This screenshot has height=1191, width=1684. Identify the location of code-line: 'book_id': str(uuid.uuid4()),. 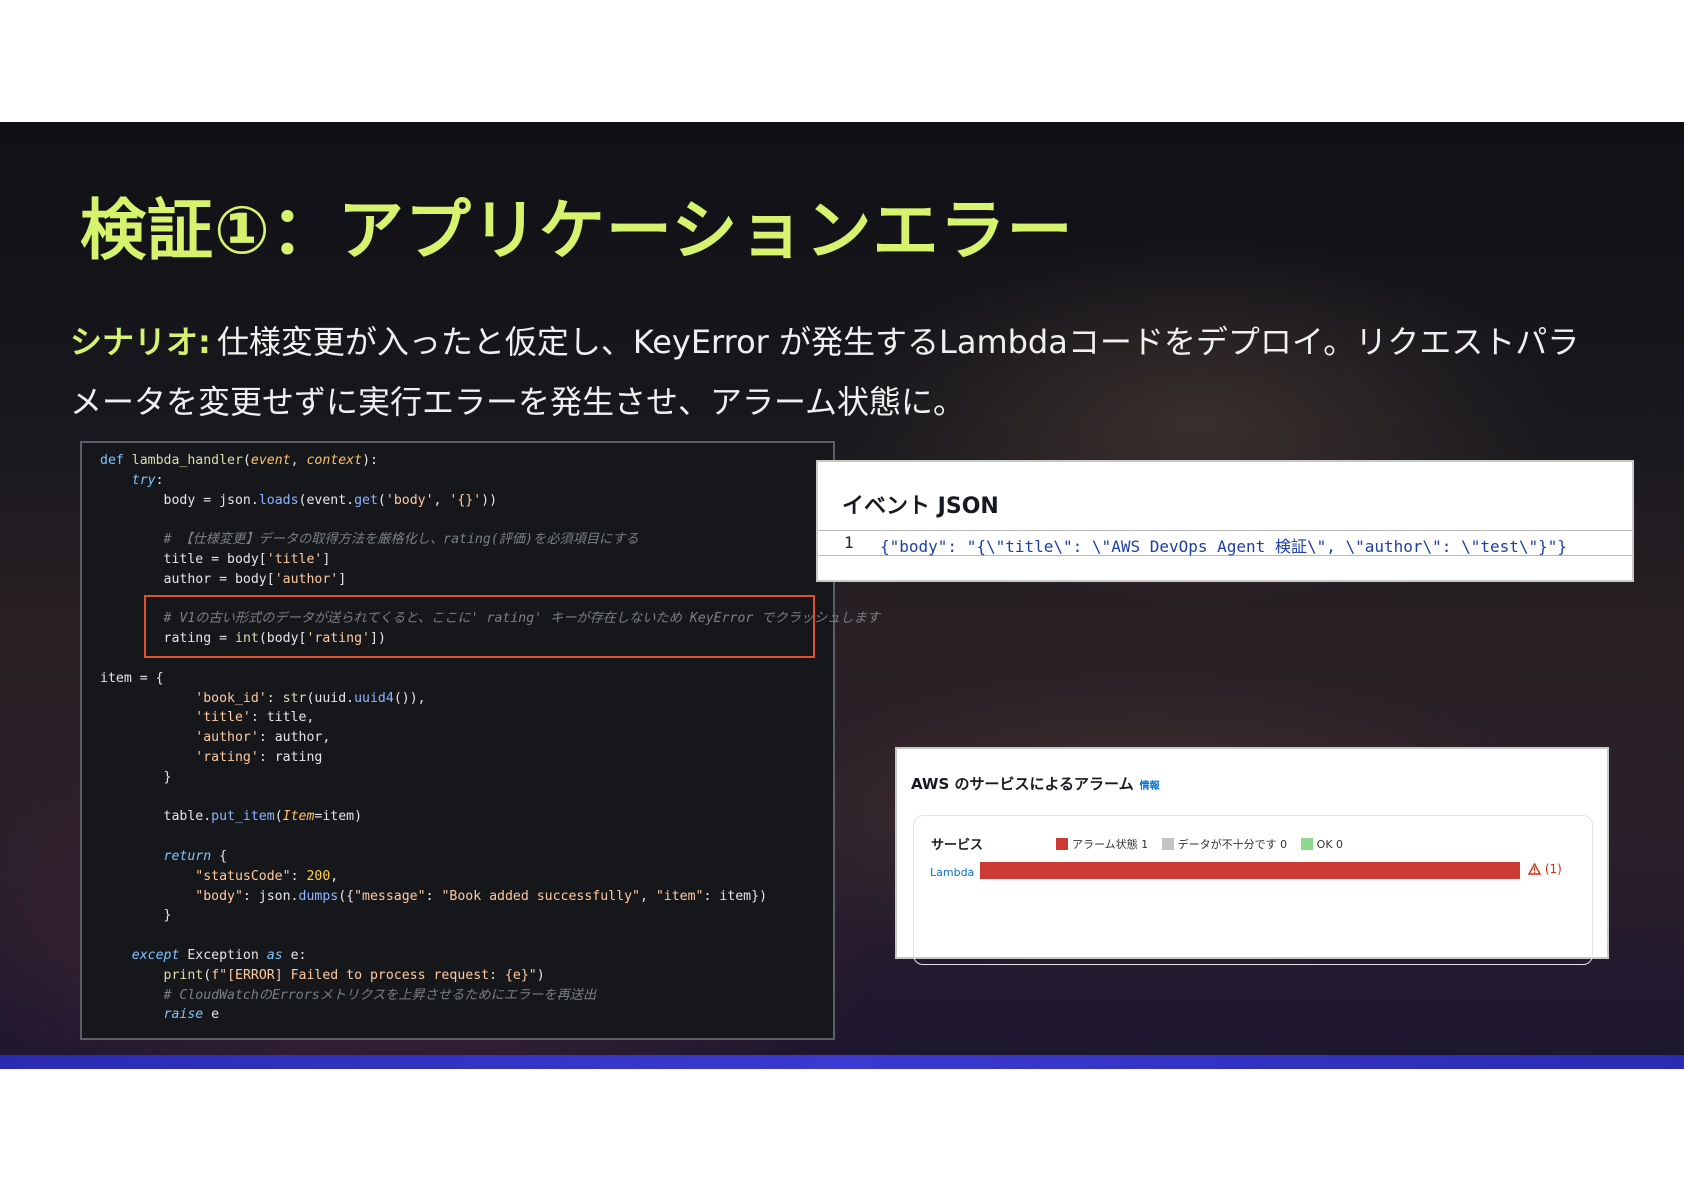
(310, 698).